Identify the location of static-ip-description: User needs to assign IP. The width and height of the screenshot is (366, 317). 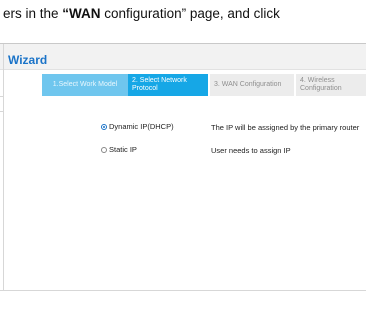
(251, 150).